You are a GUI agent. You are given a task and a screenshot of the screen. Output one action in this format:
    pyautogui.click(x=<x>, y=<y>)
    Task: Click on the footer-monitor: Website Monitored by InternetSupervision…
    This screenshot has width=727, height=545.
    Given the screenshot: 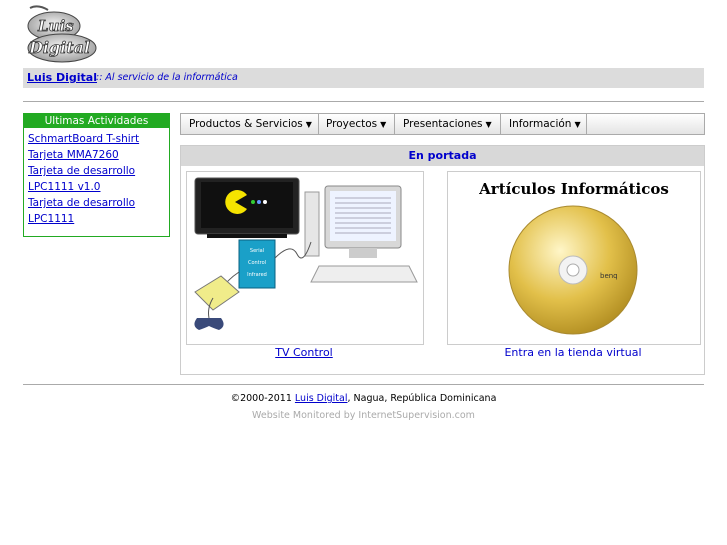 What is the action you would take?
    pyautogui.click(x=363, y=415)
    